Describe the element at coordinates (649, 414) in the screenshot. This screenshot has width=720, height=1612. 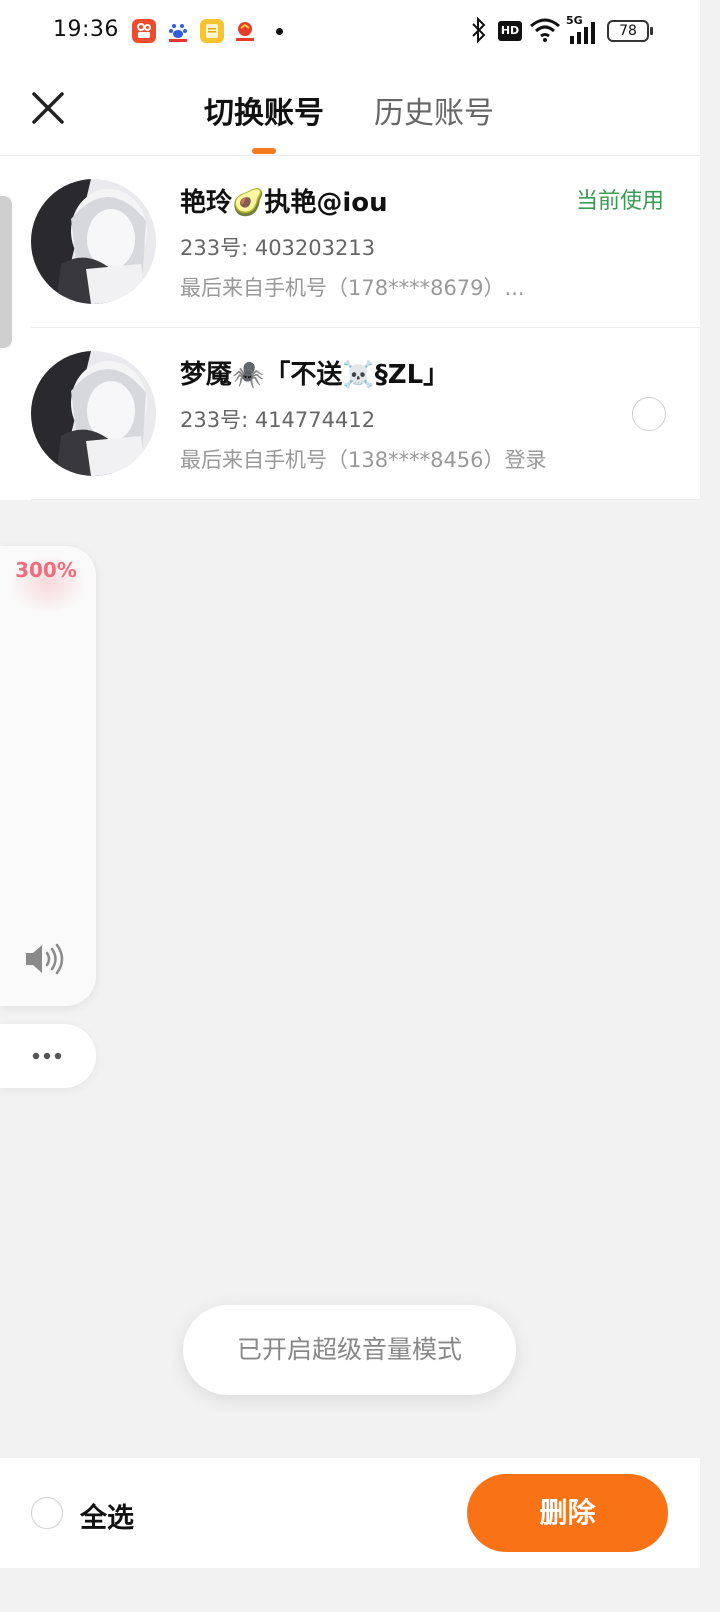
I see `account-select-radio` at that location.